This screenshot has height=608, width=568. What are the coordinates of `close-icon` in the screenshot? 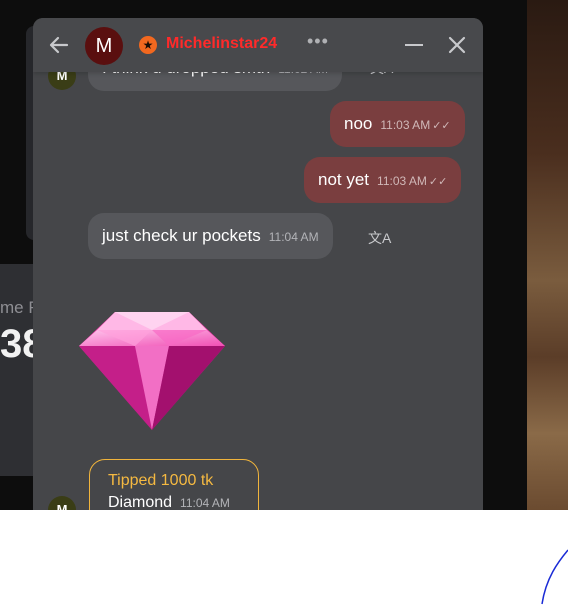 It's located at (457, 45).